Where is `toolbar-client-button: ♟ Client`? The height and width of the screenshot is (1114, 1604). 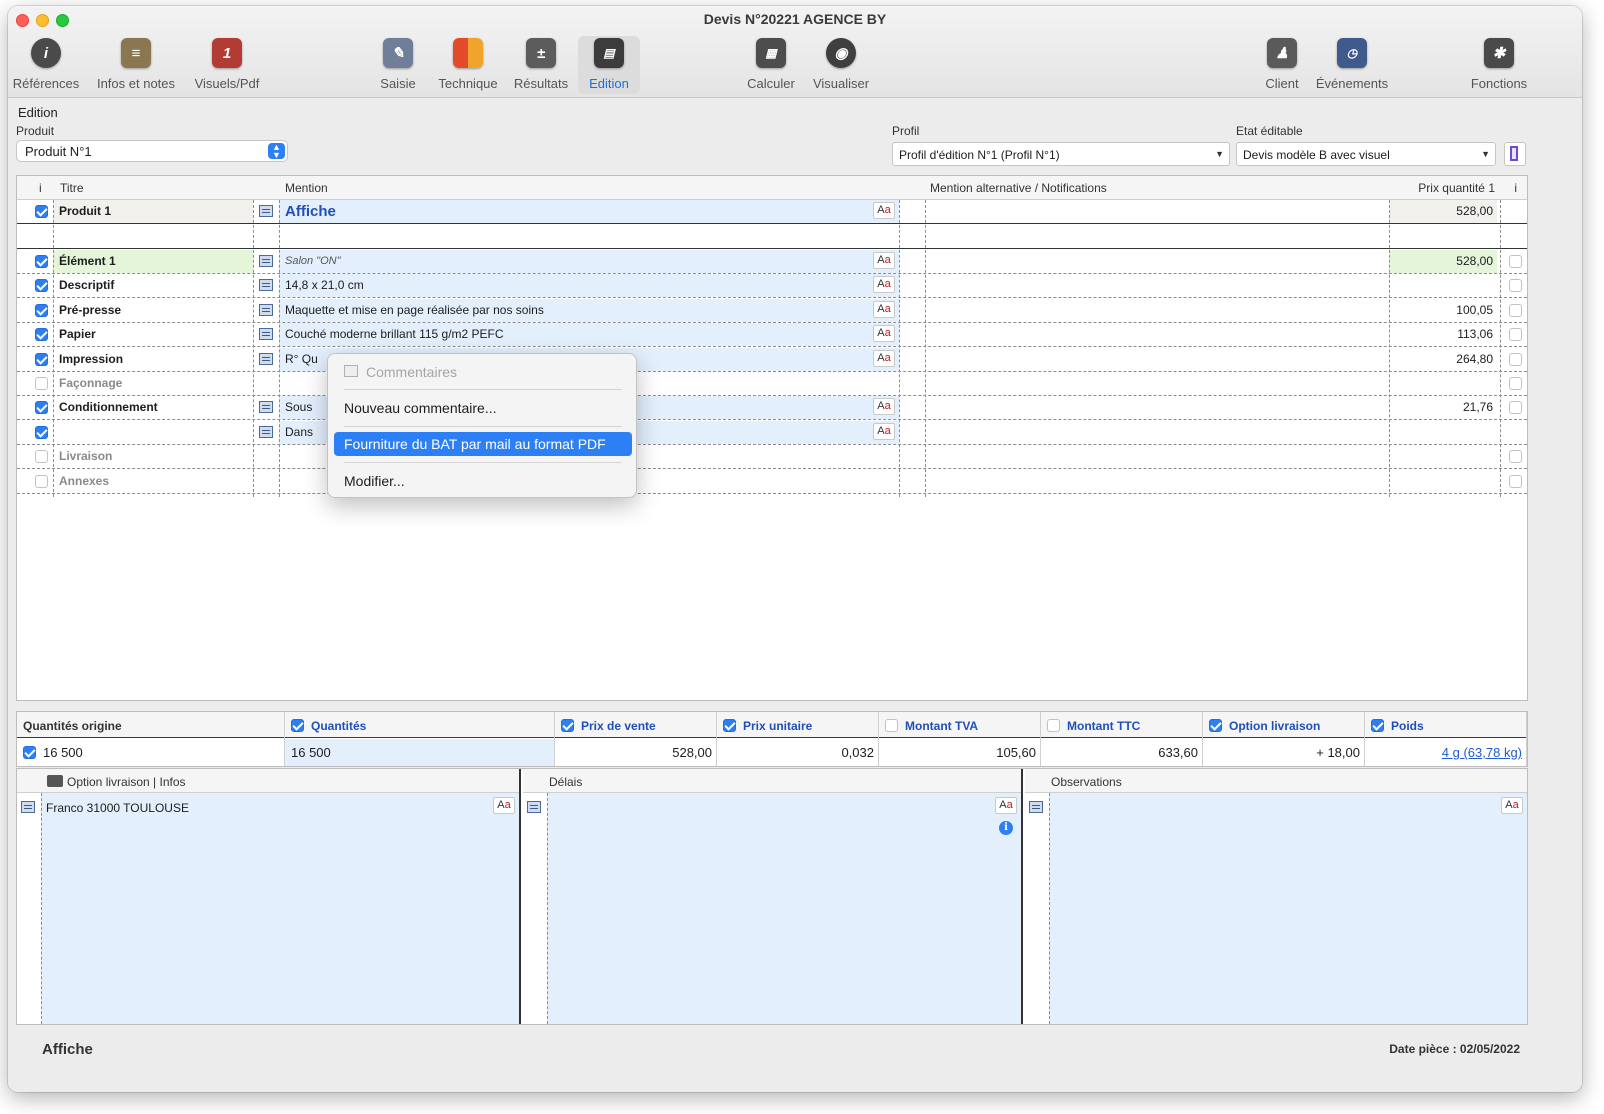 toolbar-client-button: ♟ Client is located at coordinates (1282, 65).